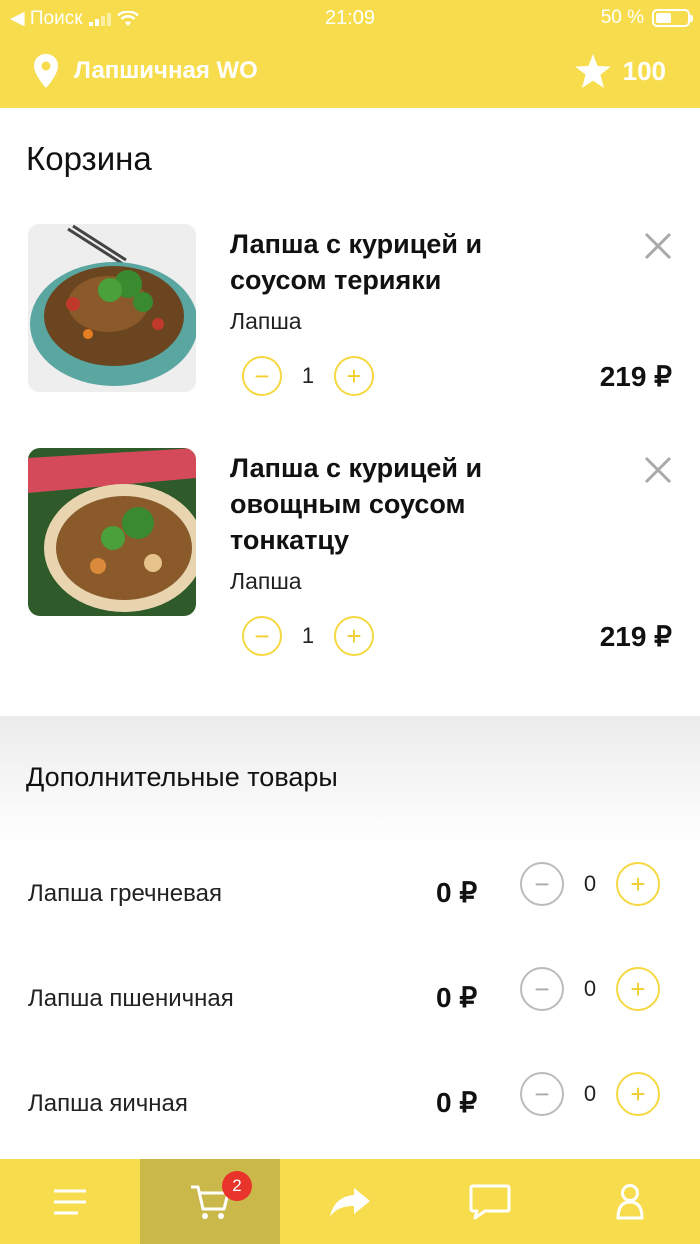 This screenshot has width=700, height=1244. Describe the element at coordinates (182, 777) in the screenshot. I see `extras-title: Дополнительные товары` at that location.